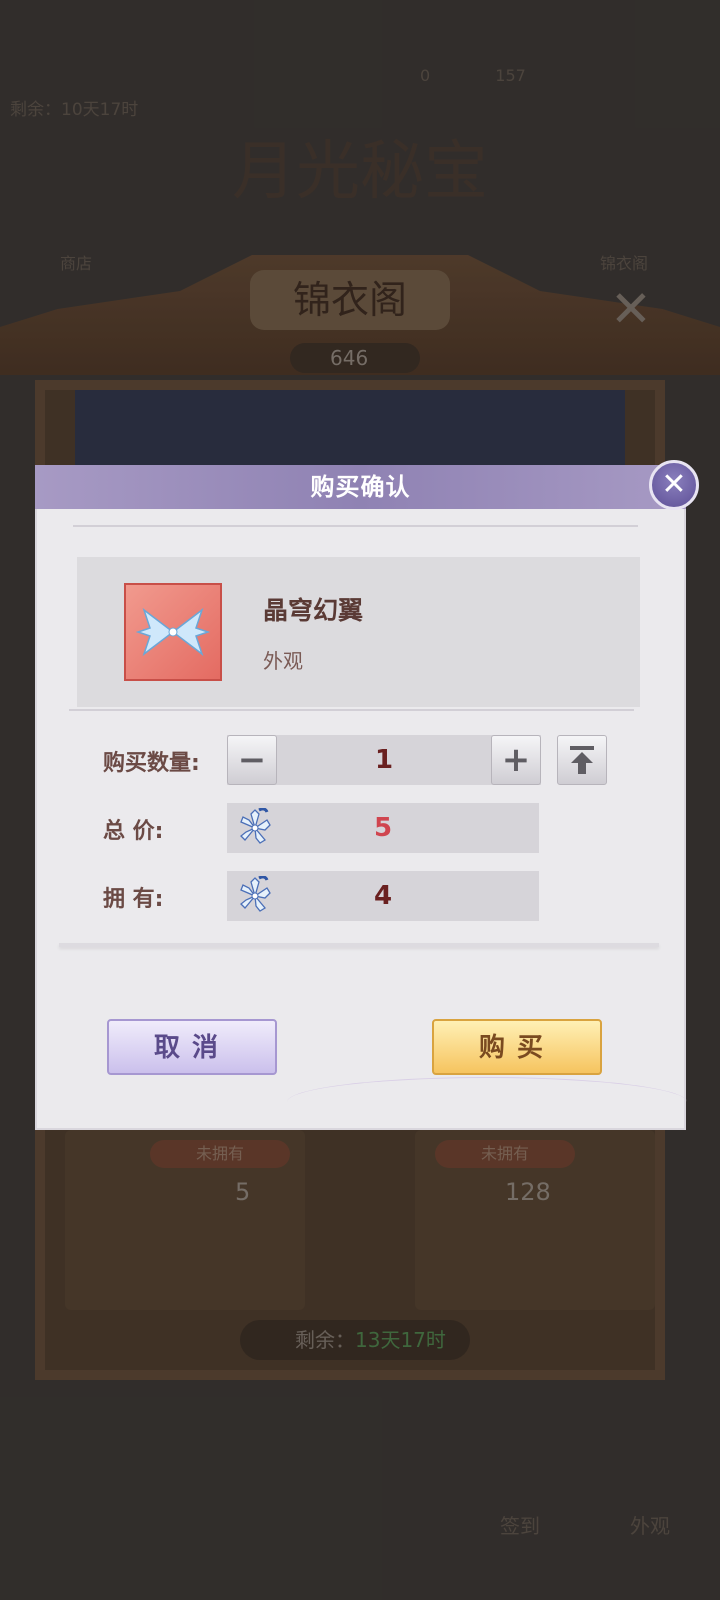  What do you see at coordinates (283, 661) in the screenshot?
I see `item-type: 外观` at bounding box center [283, 661].